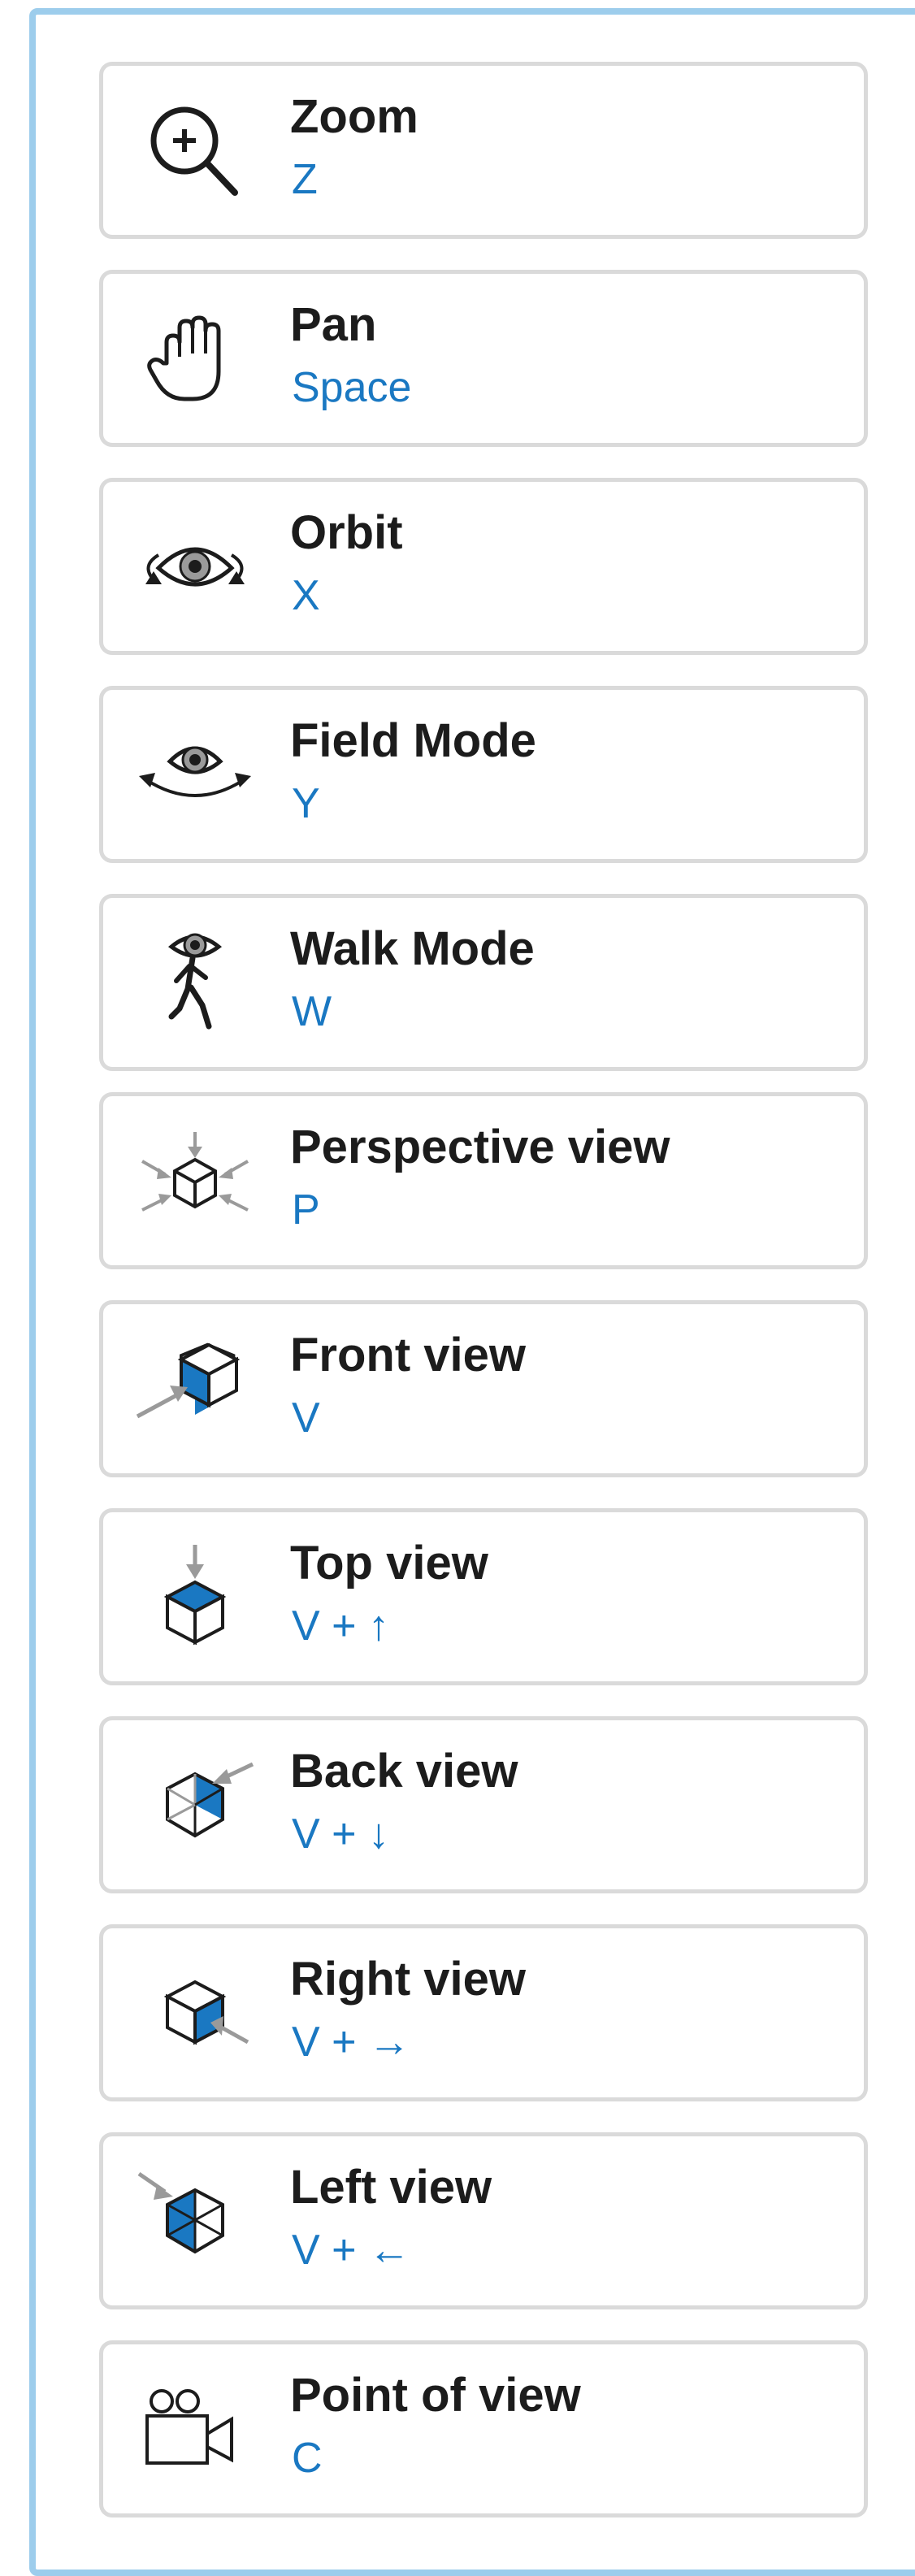  What do you see at coordinates (483, 1804) in the screenshot?
I see `back-view-tool-card: Back view V + ↓` at bounding box center [483, 1804].